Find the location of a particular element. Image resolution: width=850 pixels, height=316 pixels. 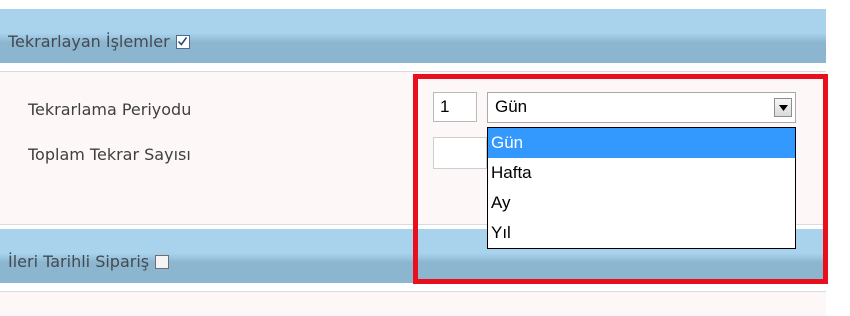

dropdown-option: Hafta is located at coordinates (641, 173).